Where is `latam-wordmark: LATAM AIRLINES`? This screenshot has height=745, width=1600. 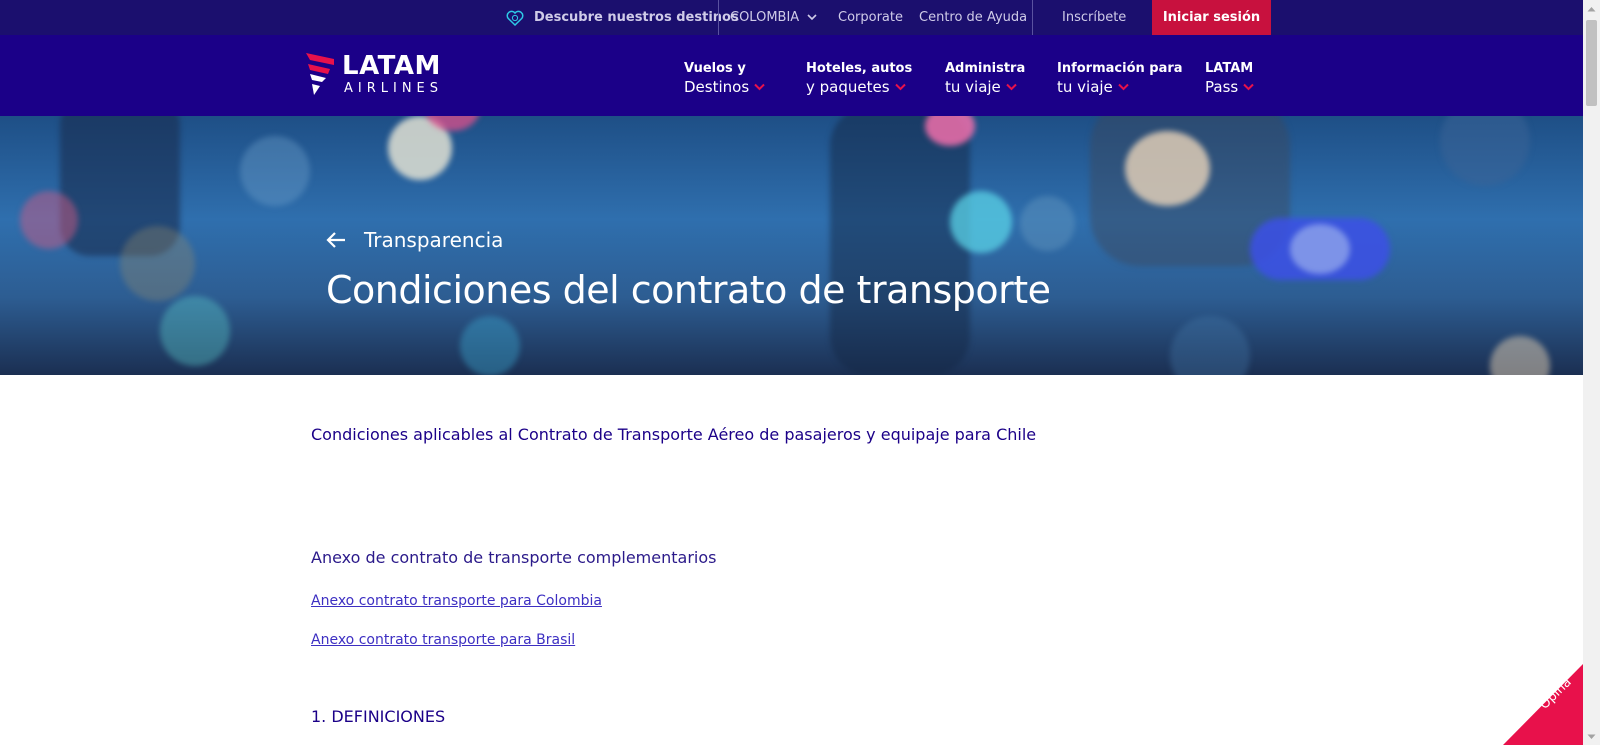
latam-wordmark: LATAM AIRLINES is located at coordinates (392, 74).